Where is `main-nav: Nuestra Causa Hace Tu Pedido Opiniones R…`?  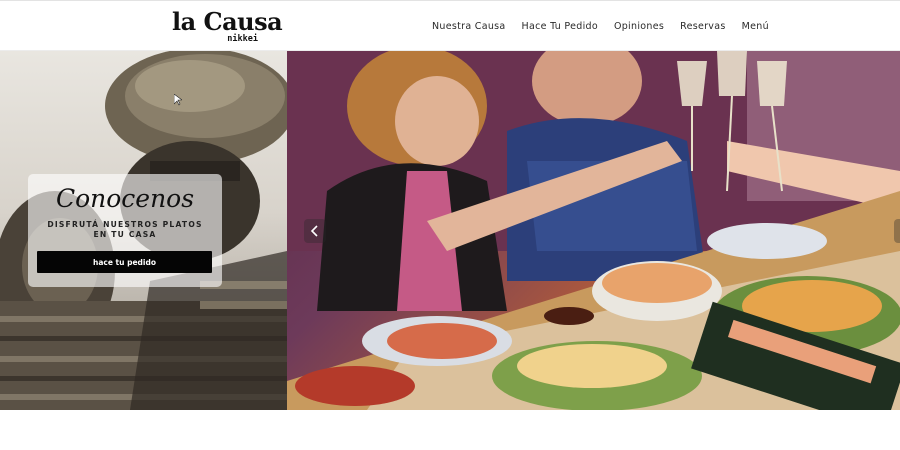 main-nav: Nuestra Causa Hace Tu Pedido Opiniones R… is located at coordinates (600, 26).